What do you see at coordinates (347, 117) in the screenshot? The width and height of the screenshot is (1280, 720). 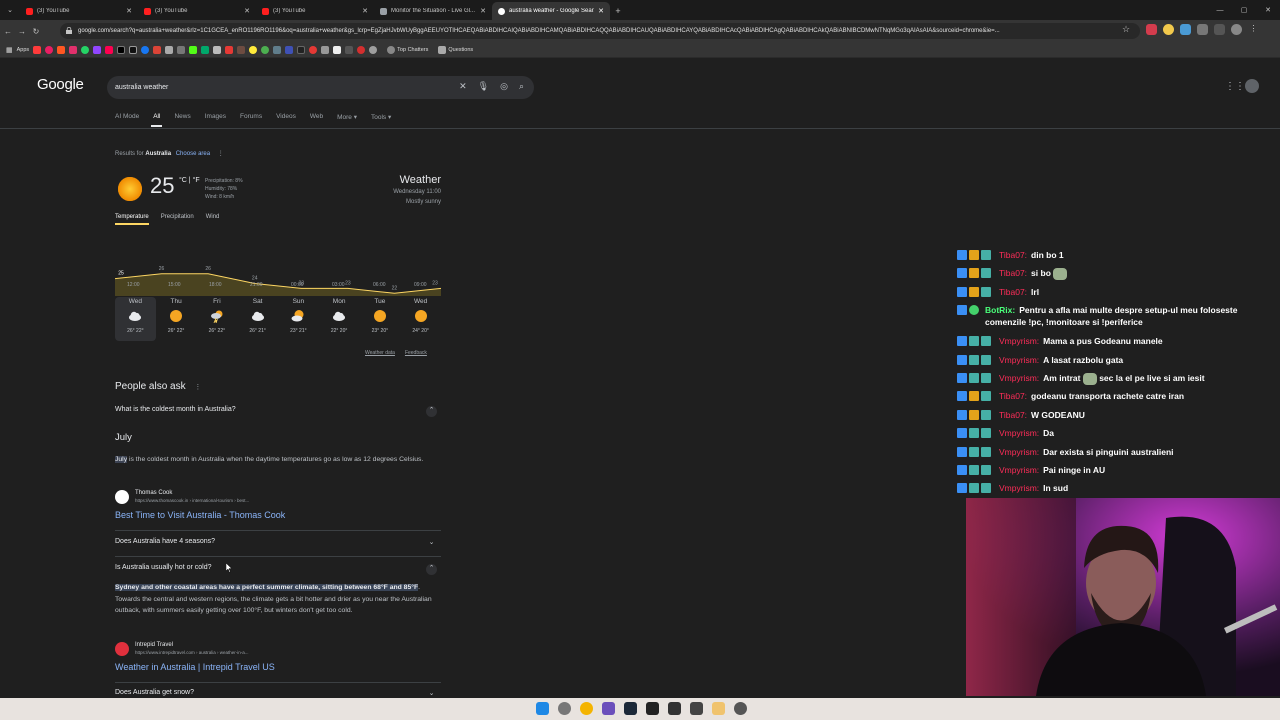 I see `filter-more: More ▾` at bounding box center [347, 117].